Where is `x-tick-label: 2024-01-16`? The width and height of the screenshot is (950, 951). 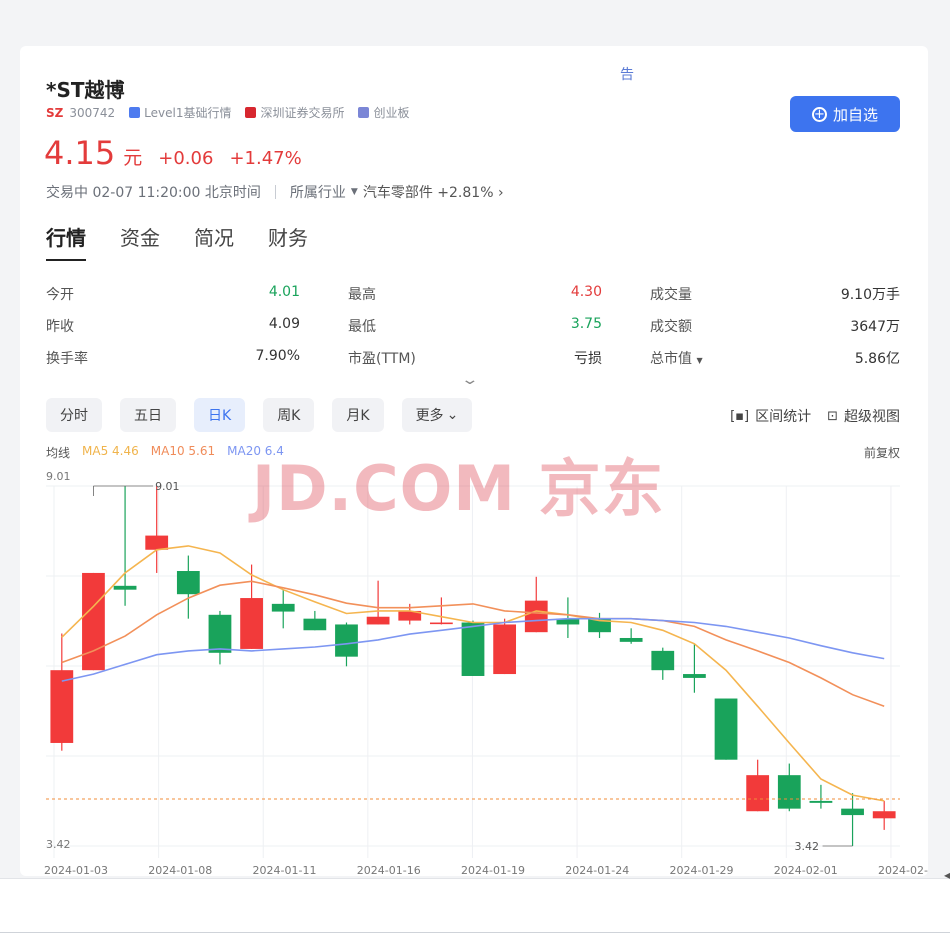
x-tick-label: 2024-01-16 is located at coordinates (389, 870).